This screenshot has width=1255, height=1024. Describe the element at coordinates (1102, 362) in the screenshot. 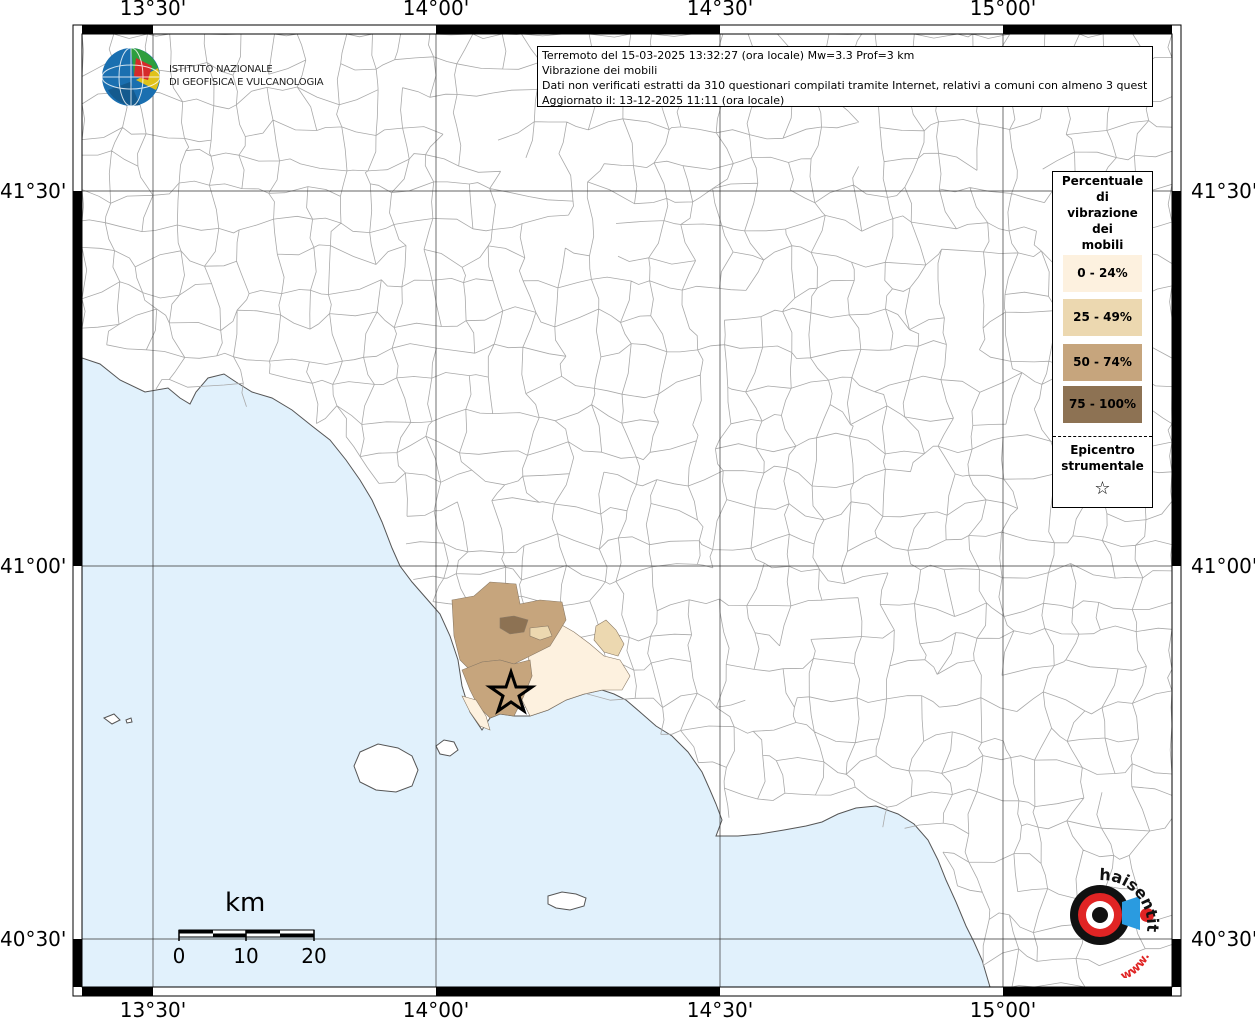

I see `legend-item-50-74: 50 - 74%` at that location.